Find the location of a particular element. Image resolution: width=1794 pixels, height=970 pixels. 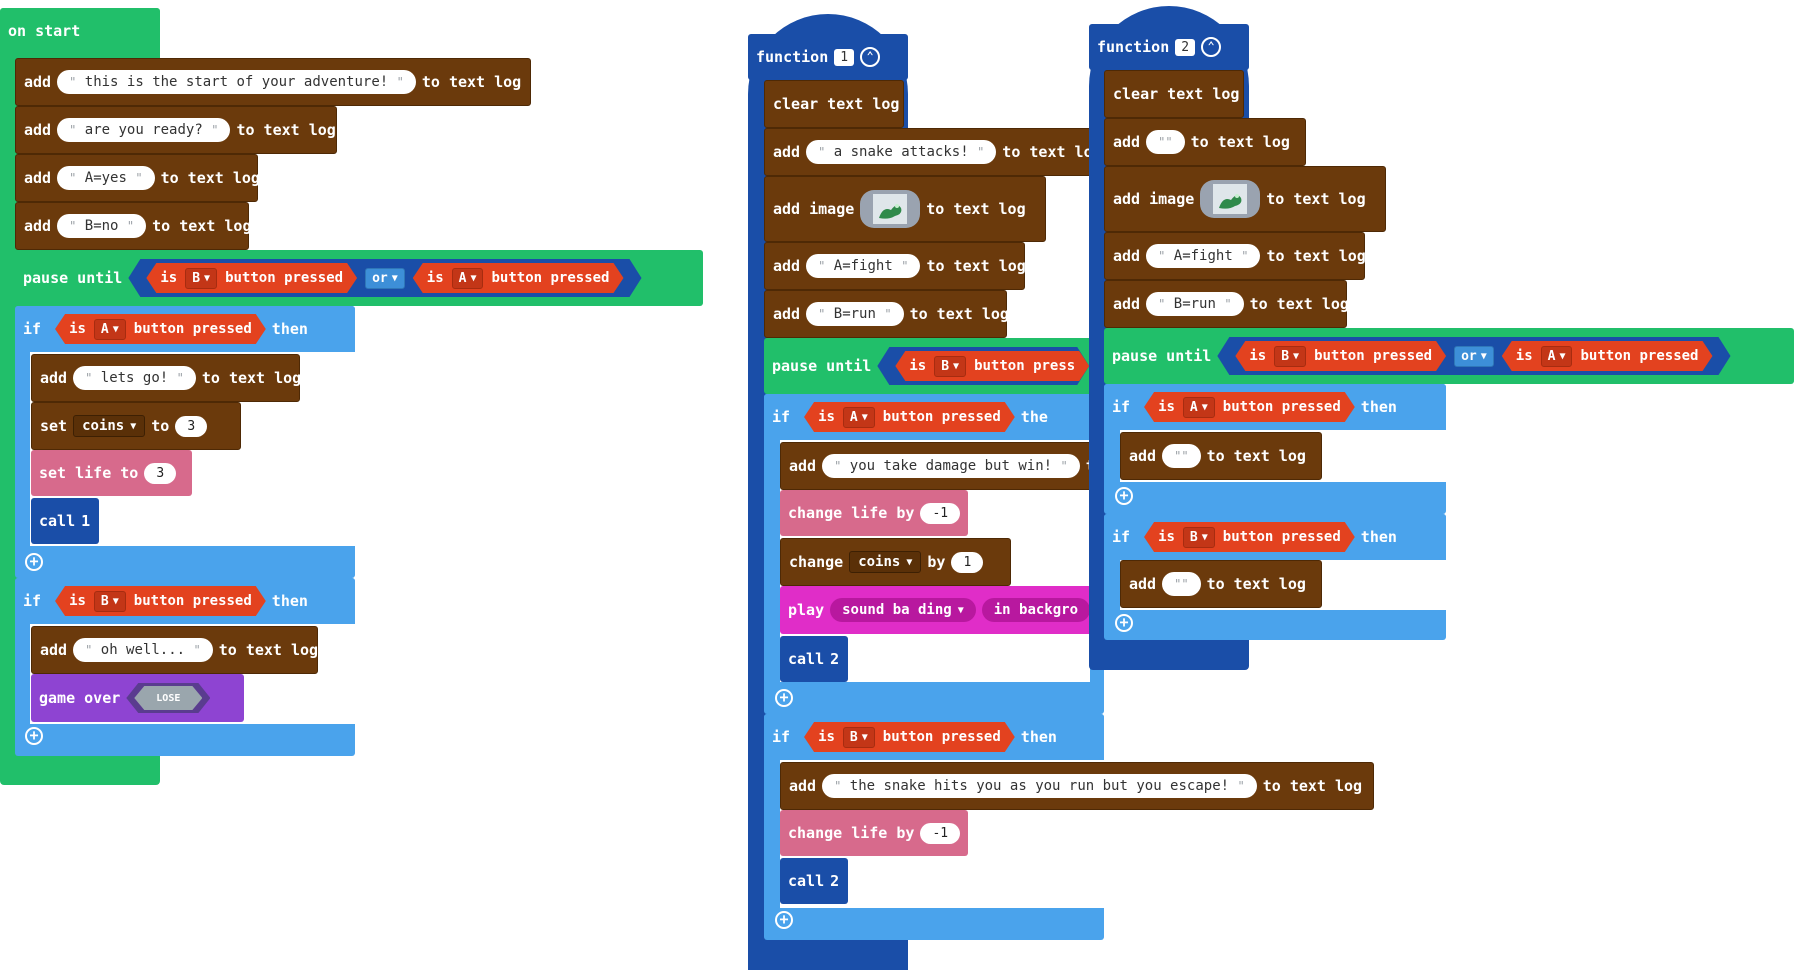

add-text-block: add " a snake attacks! " to text log is located at coordinates (933, 152).